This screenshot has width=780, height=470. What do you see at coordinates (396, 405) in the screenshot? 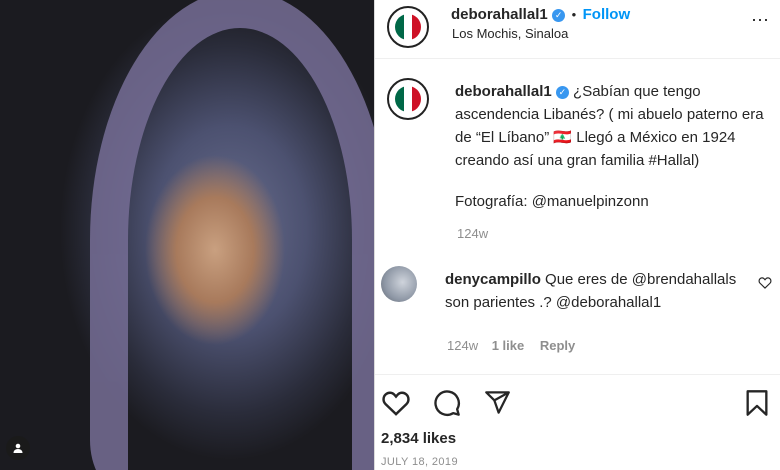
I see `heart-icon` at bounding box center [396, 405].